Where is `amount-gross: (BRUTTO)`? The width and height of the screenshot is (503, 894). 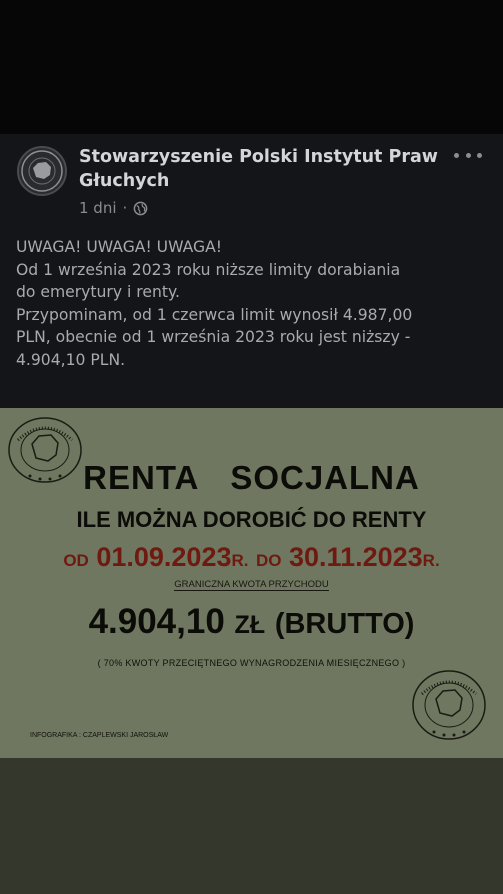
amount-gross: (BRUTTO) is located at coordinates (344, 624).